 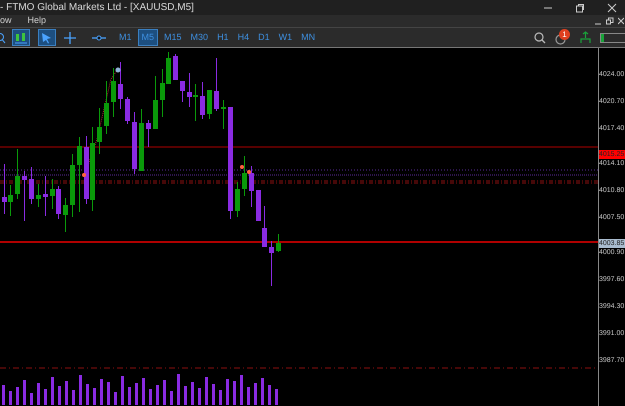 What do you see at coordinates (308, 37) in the screenshot?
I see `timeframe-button: MN` at bounding box center [308, 37].